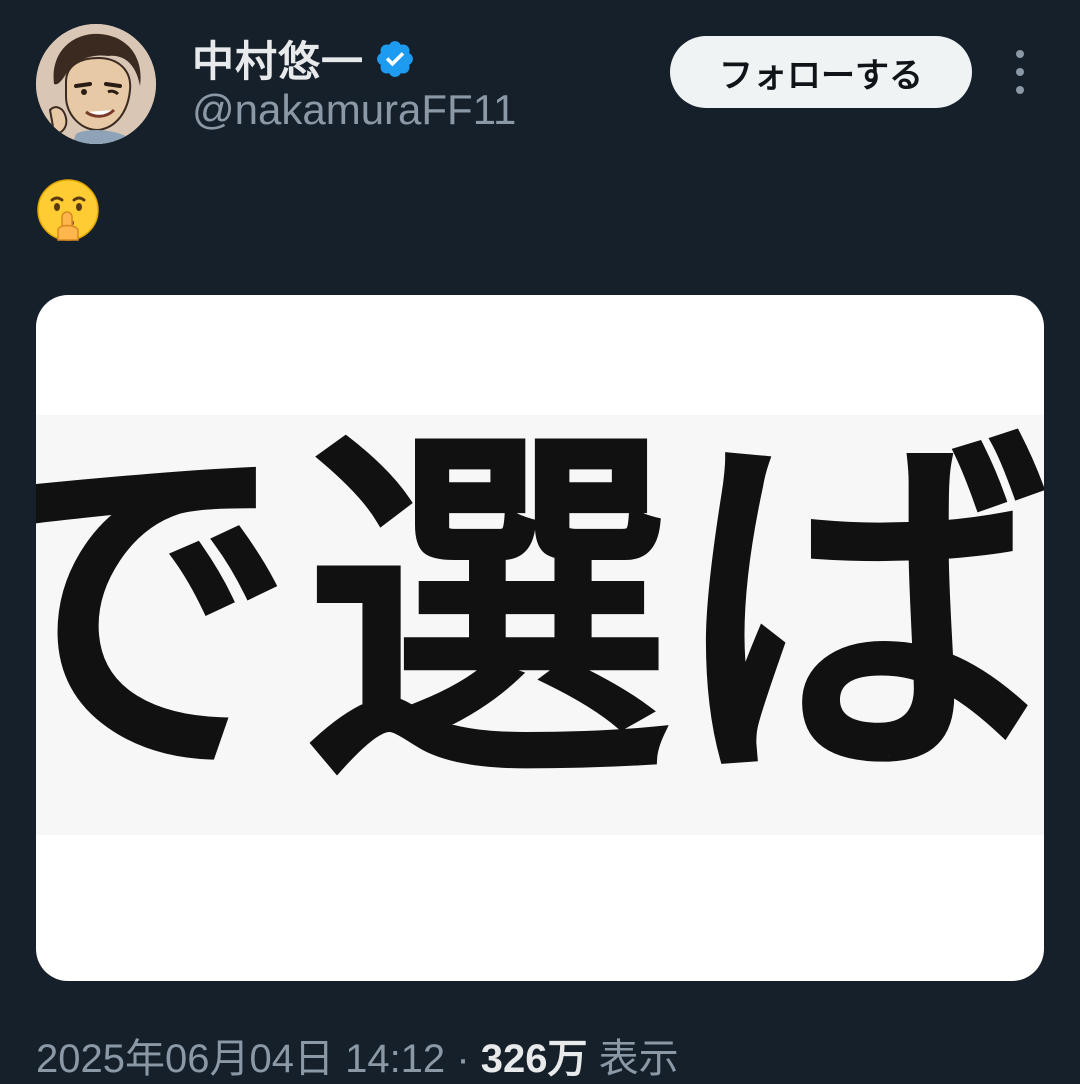 The width and height of the screenshot is (1080, 1084). What do you see at coordinates (395, 59) in the screenshot?
I see `verified-badge-icon` at bounding box center [395, 59].